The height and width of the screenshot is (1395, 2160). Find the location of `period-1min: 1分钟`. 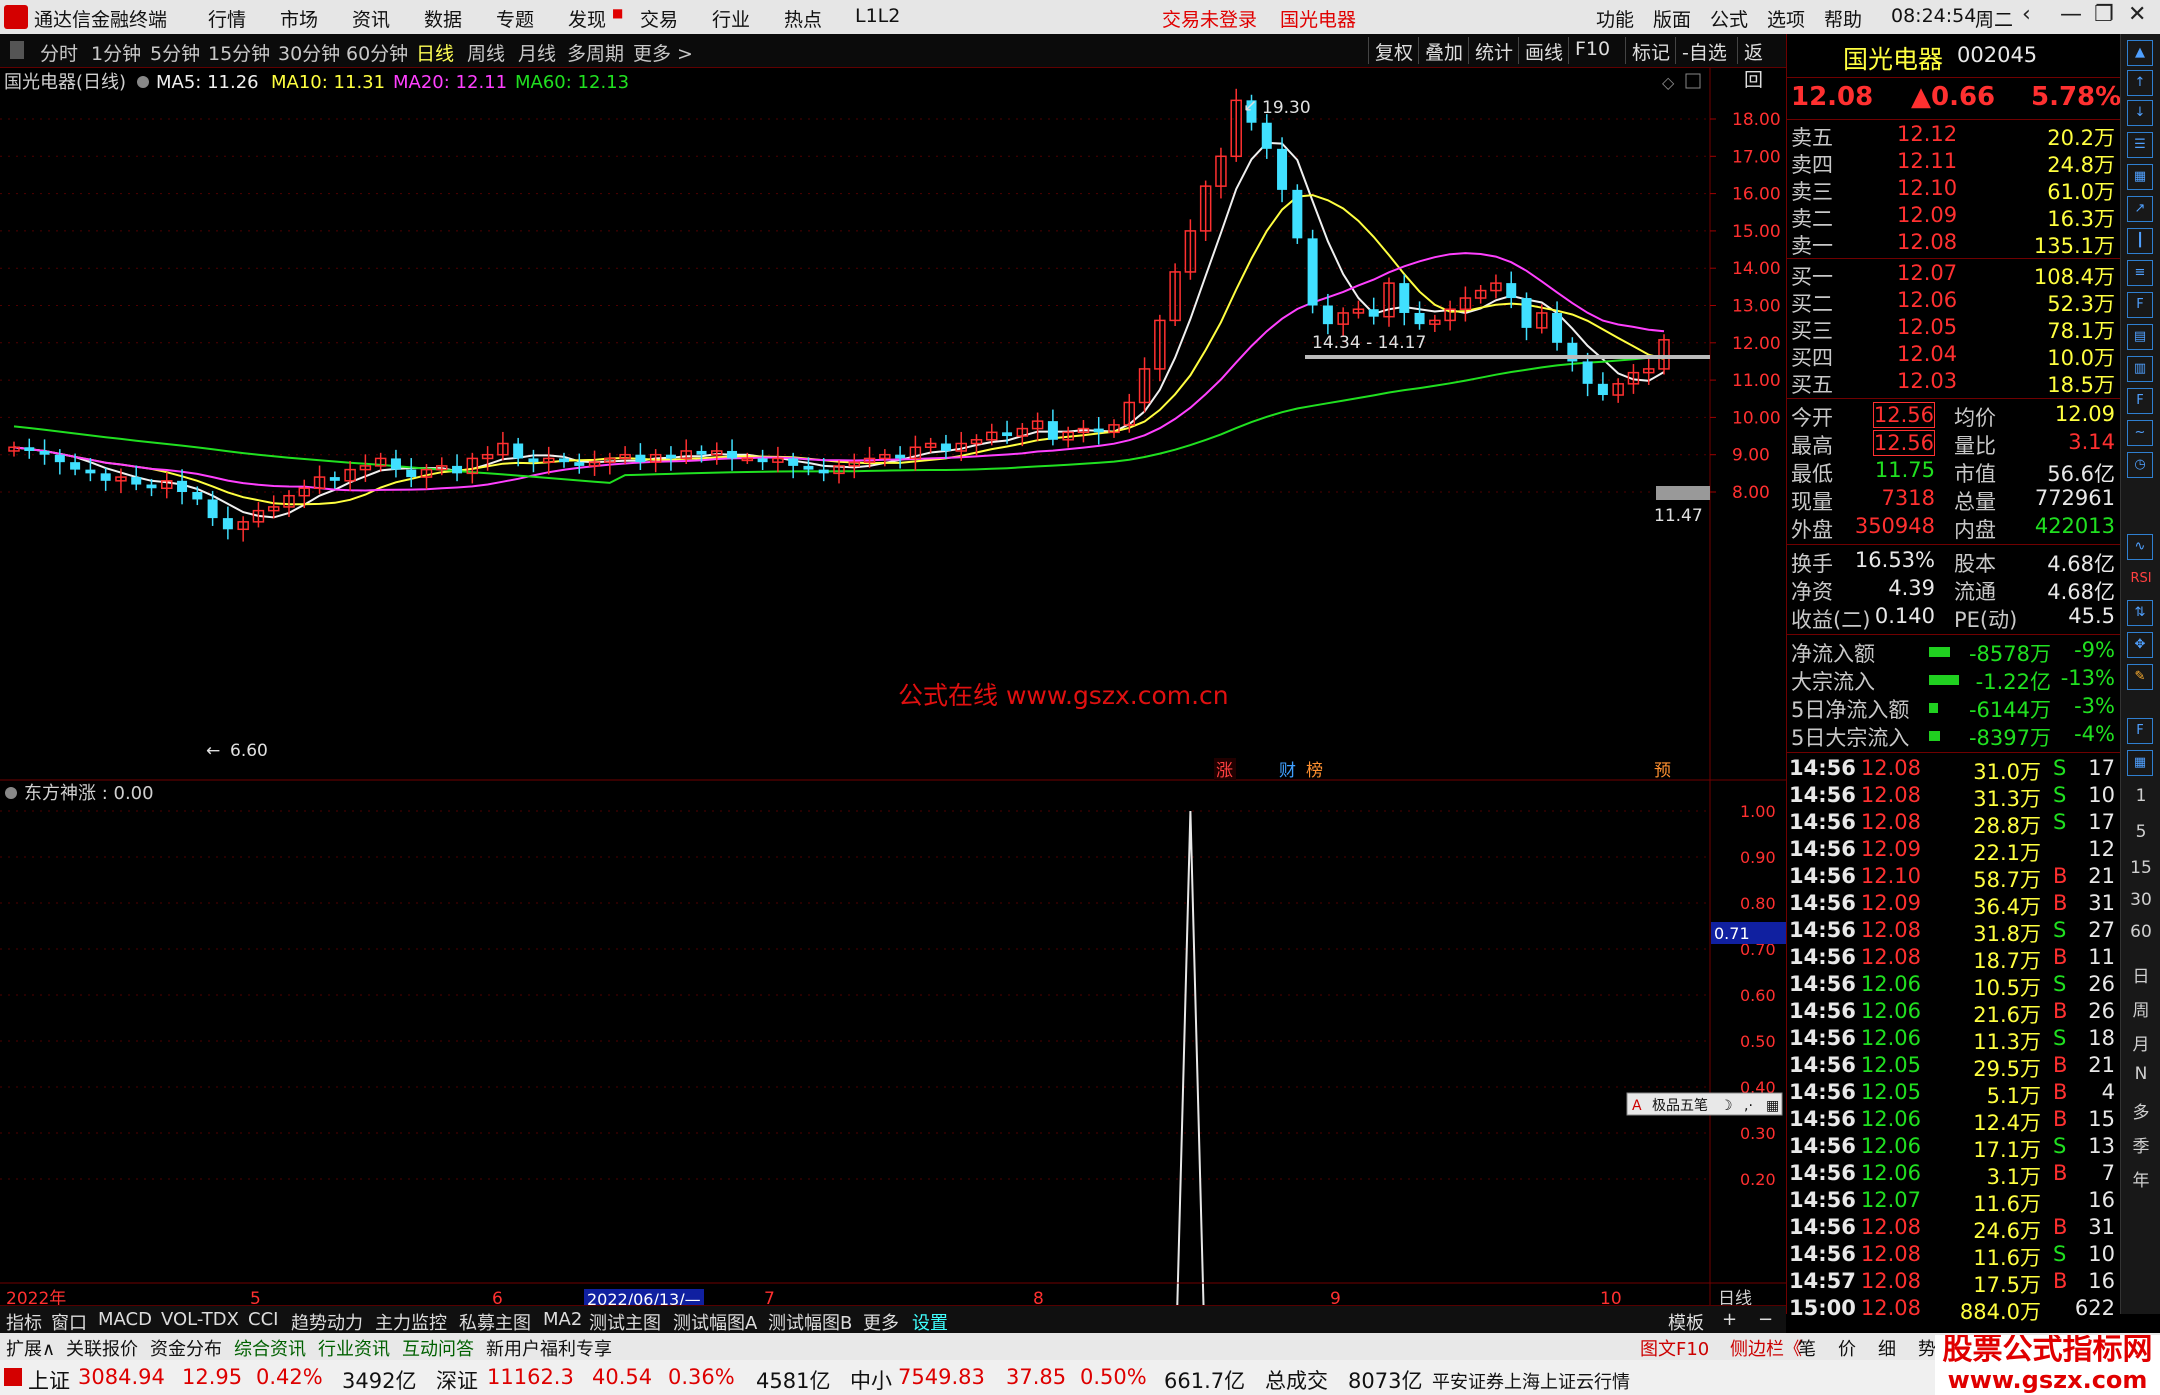

period-1min: 1分钟 is located at coordinates (116, 52).